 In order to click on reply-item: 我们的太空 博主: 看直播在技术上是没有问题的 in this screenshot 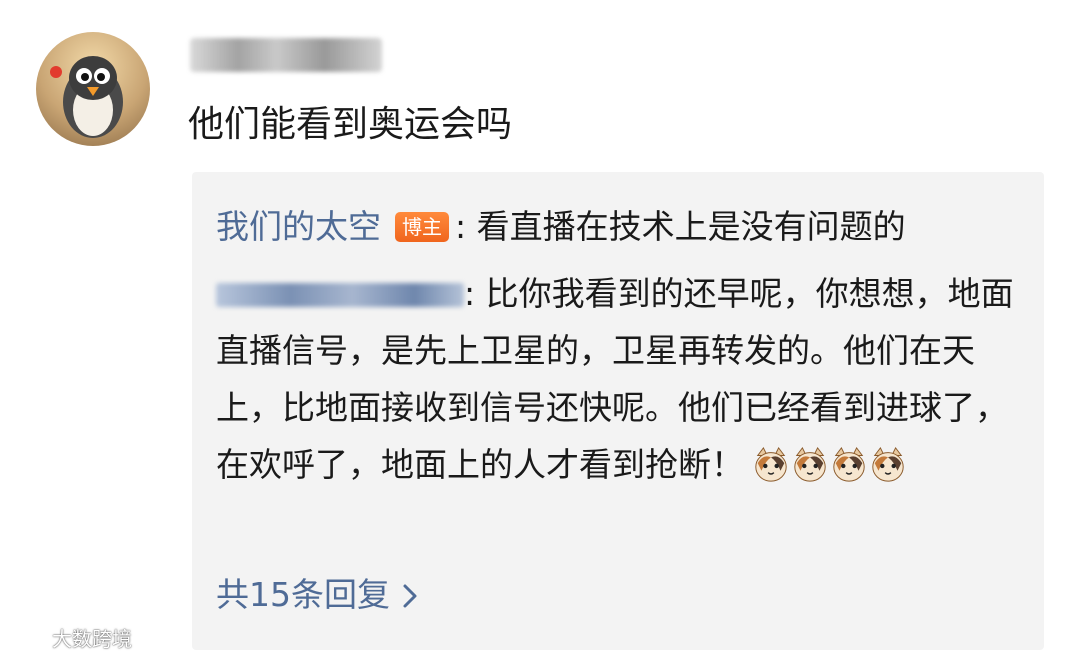, I will do `click(616, 226)`.